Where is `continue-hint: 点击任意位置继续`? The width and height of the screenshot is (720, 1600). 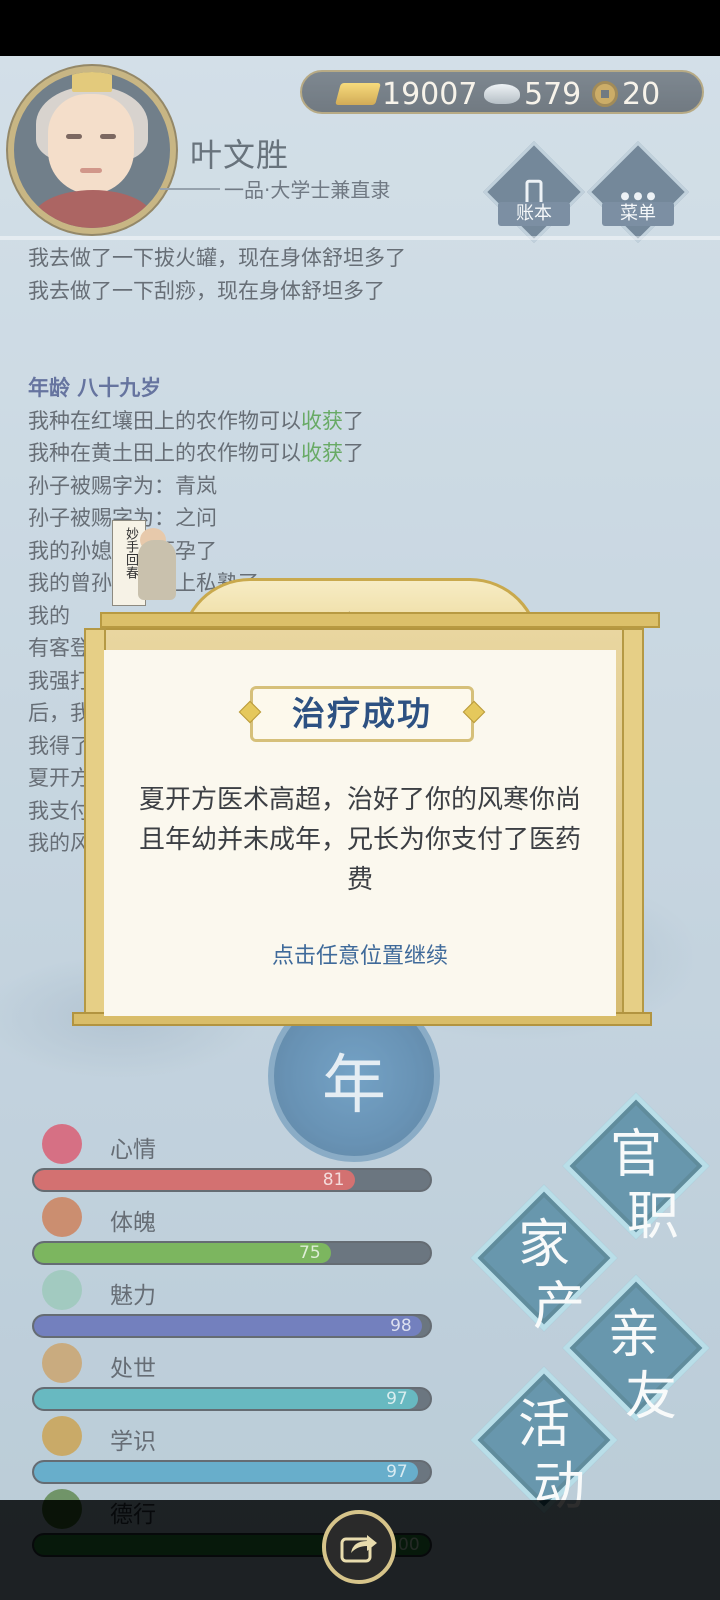
continue-hint: 点击任意位置继续 is located at coordinates (360, 954).